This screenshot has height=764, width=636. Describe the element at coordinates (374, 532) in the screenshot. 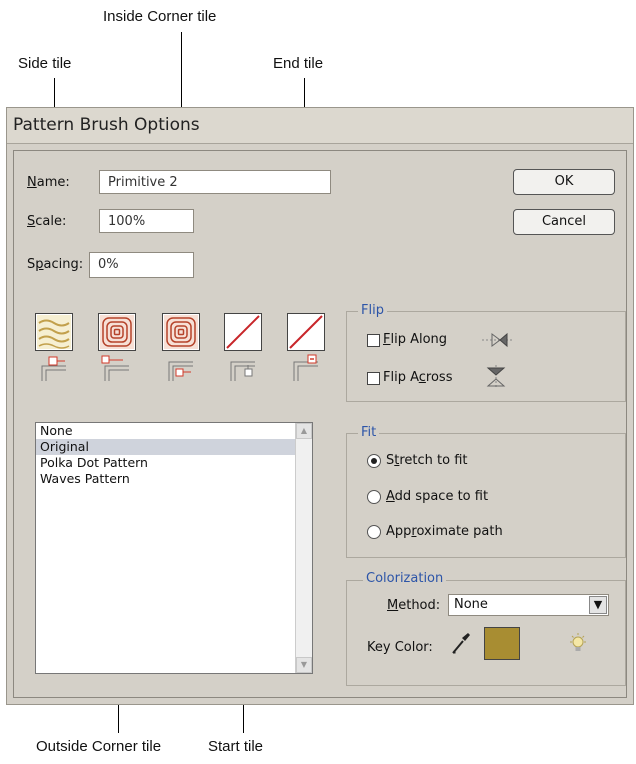

I see `approximate-path-radio` at that location.